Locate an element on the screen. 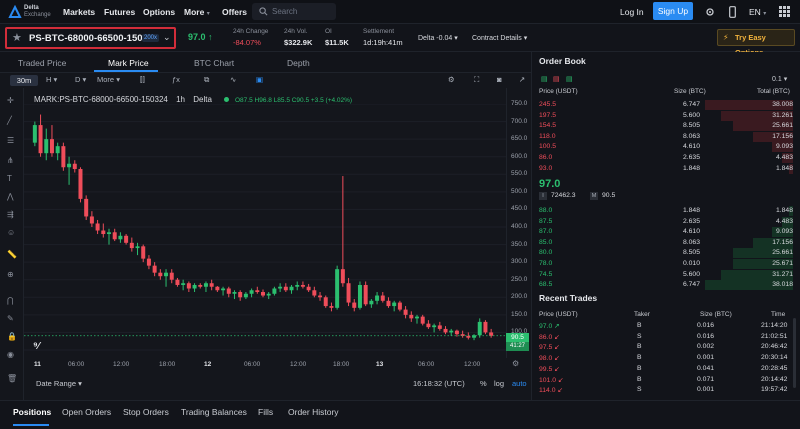 The image size is (800, 429). compare-icon: ⧉ is located at coordinates (206, 80).